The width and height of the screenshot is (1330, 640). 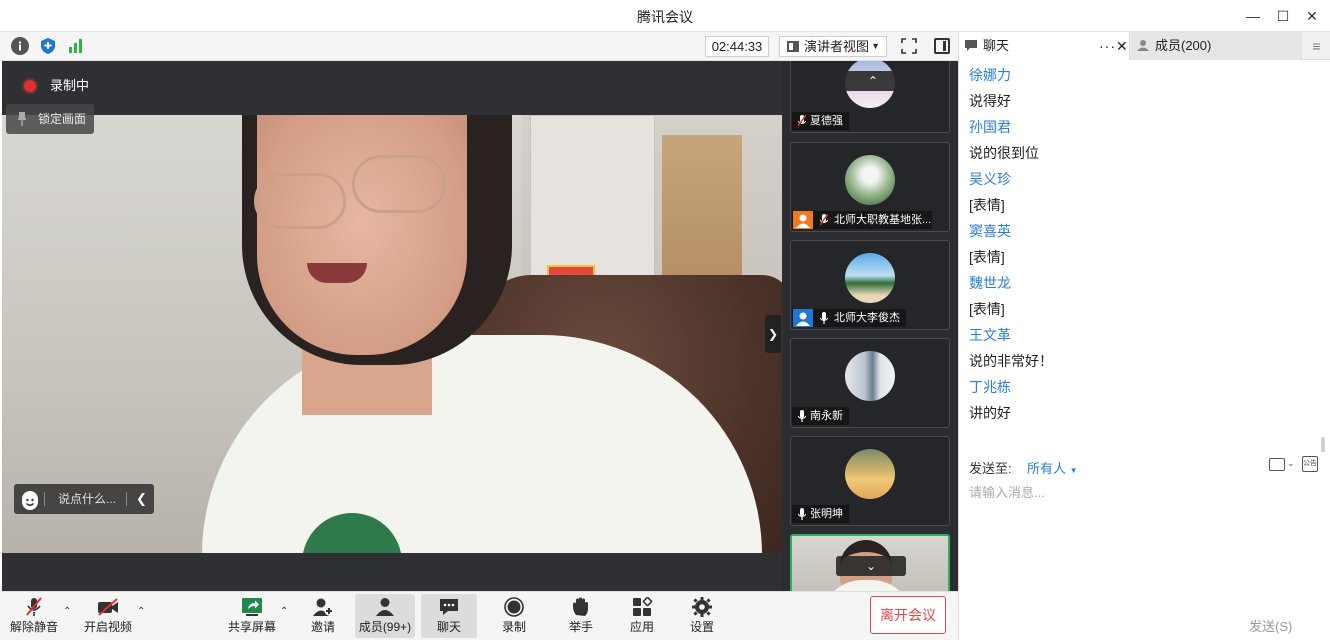 What do you see at coordinates (1107, 46) in the screenshot?
I see `more-options-icon: ···` at bounding box center [1107, 46].